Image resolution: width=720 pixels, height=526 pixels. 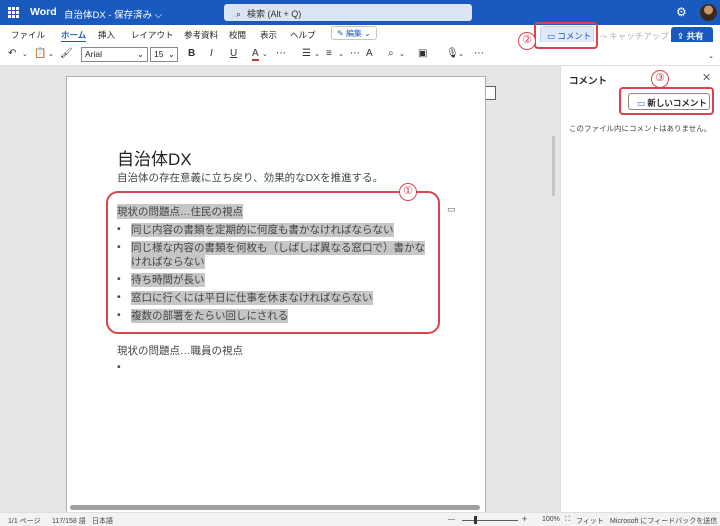 What do you see at coordinates (180, 350) in the screenshot?
I see `section2-heading: 現状の問題点…職員の視点` at bounding box center [180, 350].